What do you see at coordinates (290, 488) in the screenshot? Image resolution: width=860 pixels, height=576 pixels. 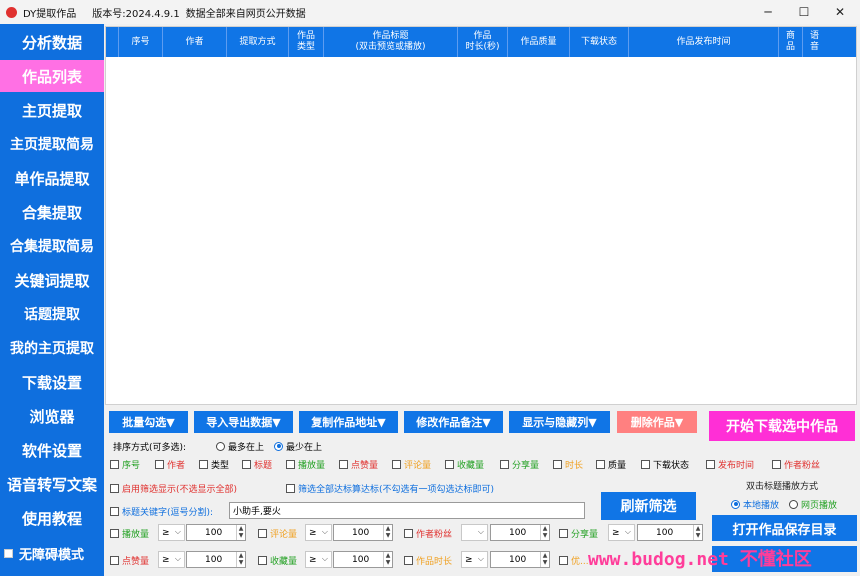 I see `filter-all-meet-checkbox` at bounding box center [290, 488].